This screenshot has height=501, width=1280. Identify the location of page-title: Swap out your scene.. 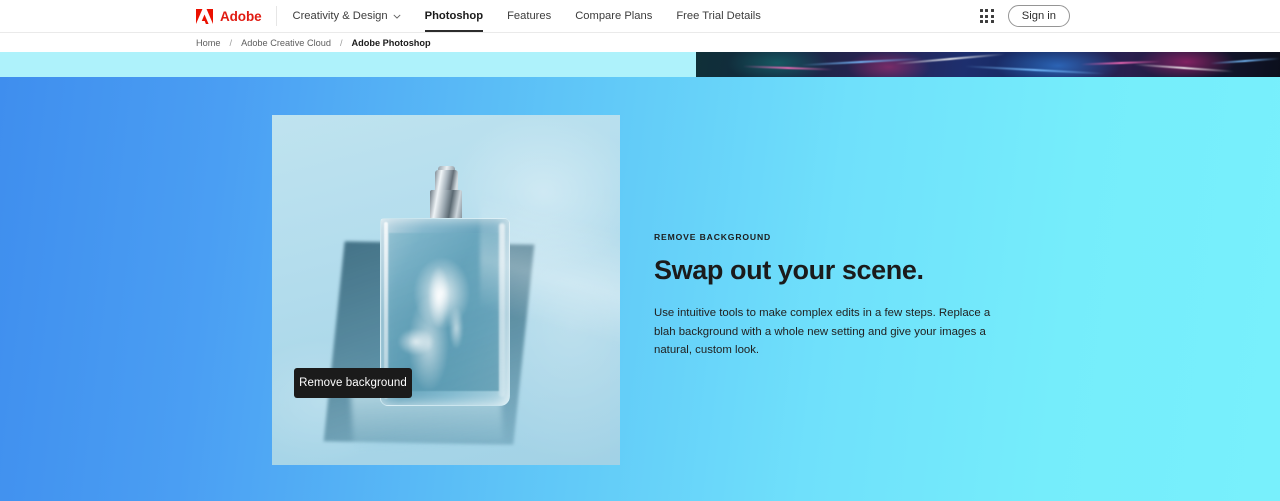
(789, 270).